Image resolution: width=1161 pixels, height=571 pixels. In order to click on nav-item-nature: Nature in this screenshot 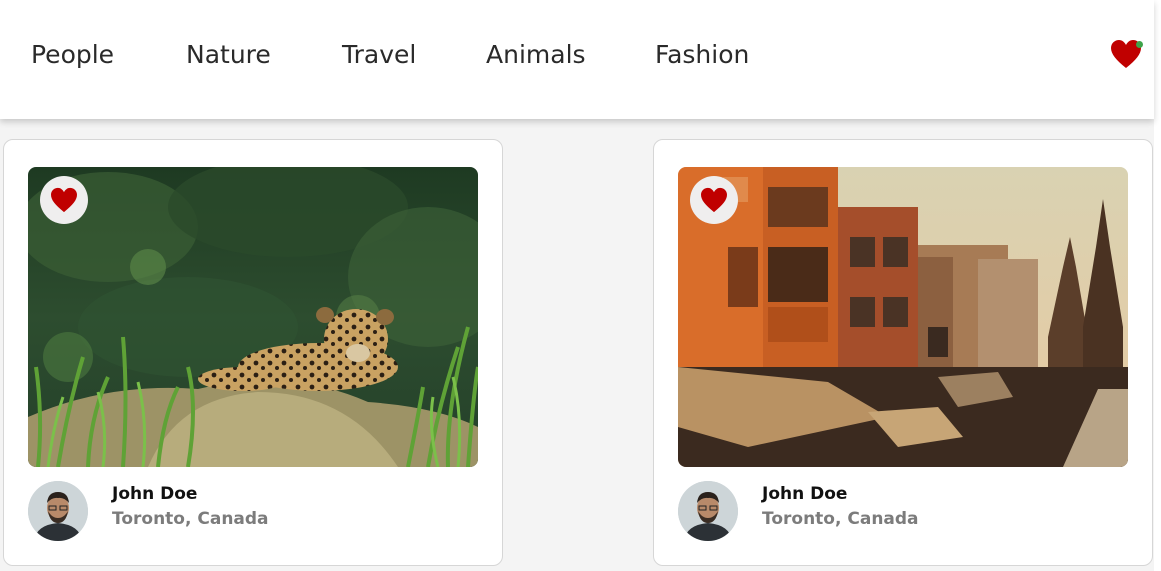, I will do `click(228, 54)`.